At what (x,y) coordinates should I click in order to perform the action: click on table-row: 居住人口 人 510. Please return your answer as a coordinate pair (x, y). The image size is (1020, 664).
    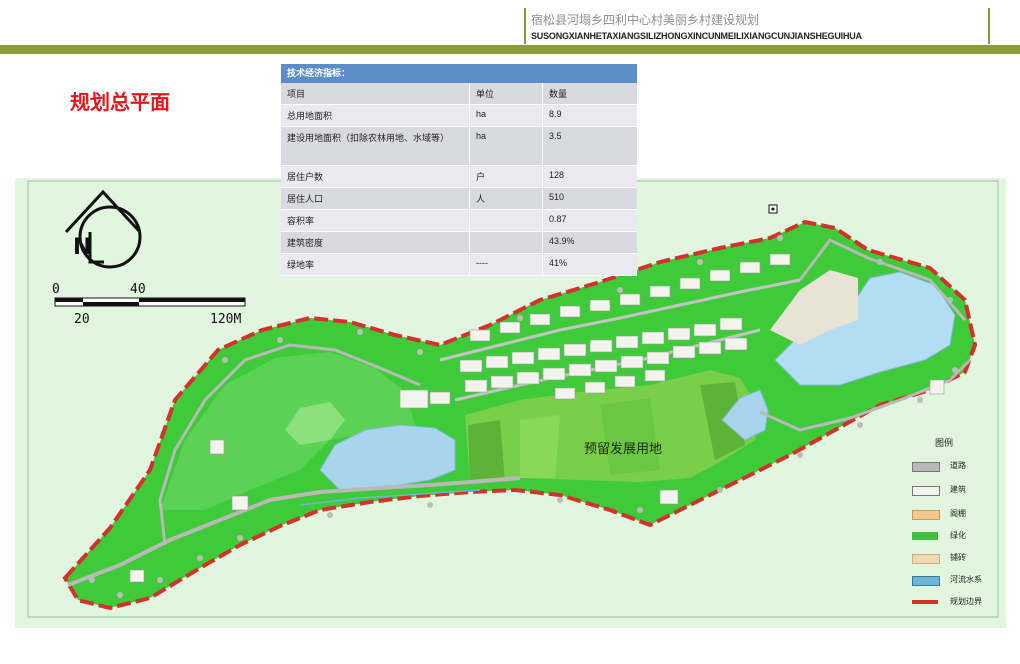
    Looking at the image, I should click on (459, 199).